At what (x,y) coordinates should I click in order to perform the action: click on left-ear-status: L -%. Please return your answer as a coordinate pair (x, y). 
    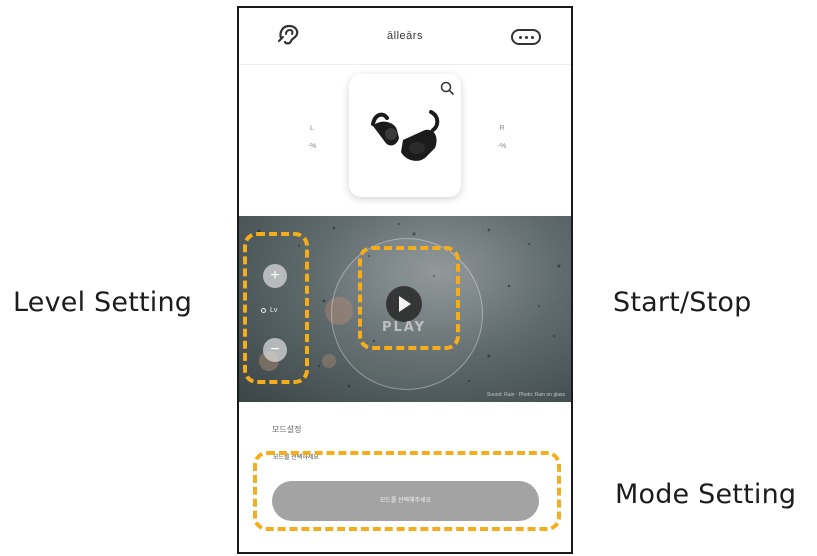
    Looking at the image, I should click on (312, 138).